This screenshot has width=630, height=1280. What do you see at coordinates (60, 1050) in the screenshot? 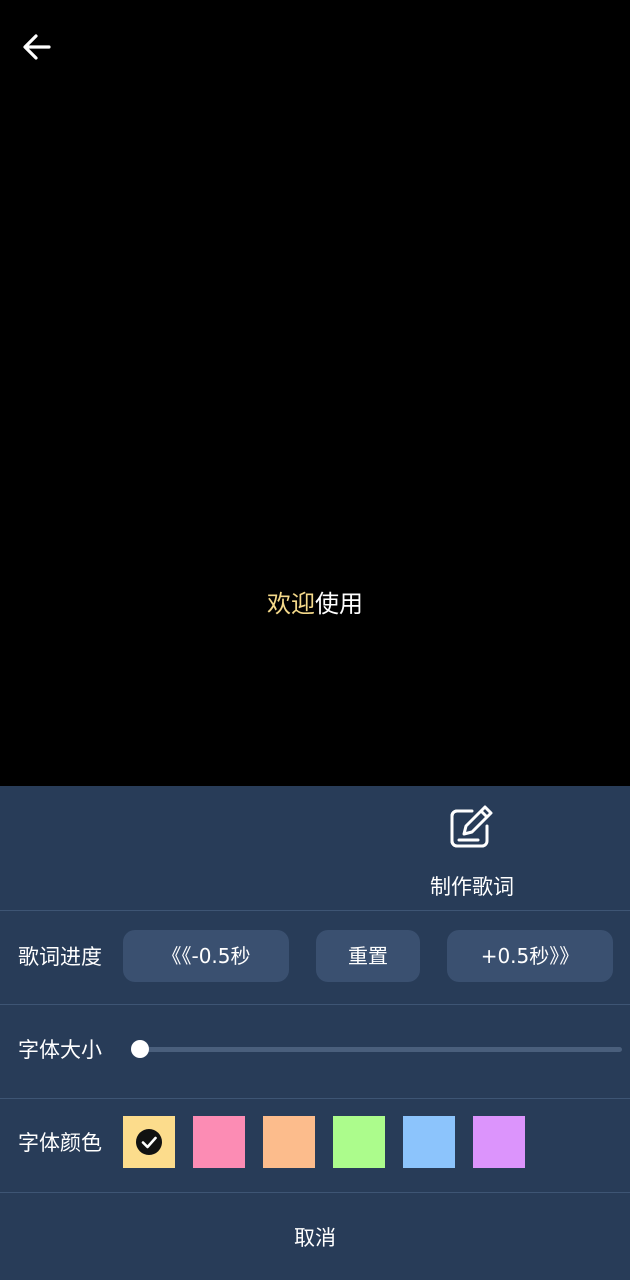
I see `font-size-label: 字体大小` at bounding box center [60, 1050].